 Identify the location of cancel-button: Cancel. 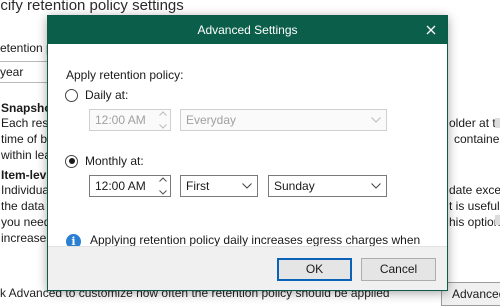
(398, 269).